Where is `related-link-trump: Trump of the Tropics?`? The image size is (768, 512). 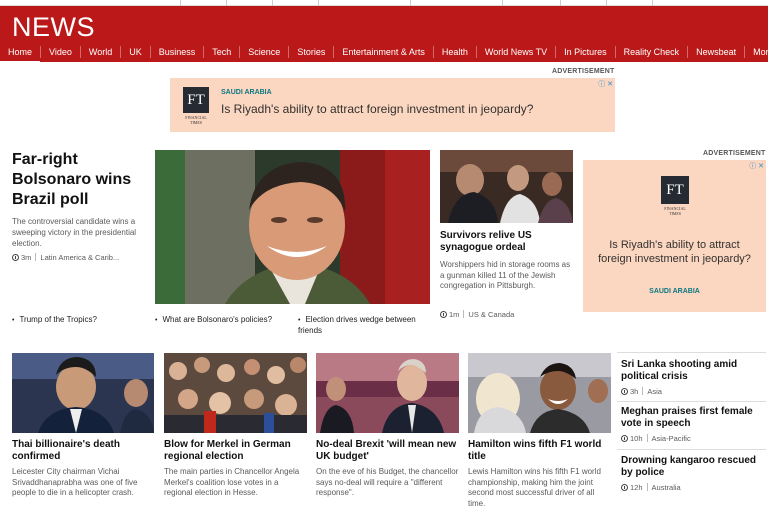 related-link-trump: Trump of the Tropics? is located at coordinates (54, 320).